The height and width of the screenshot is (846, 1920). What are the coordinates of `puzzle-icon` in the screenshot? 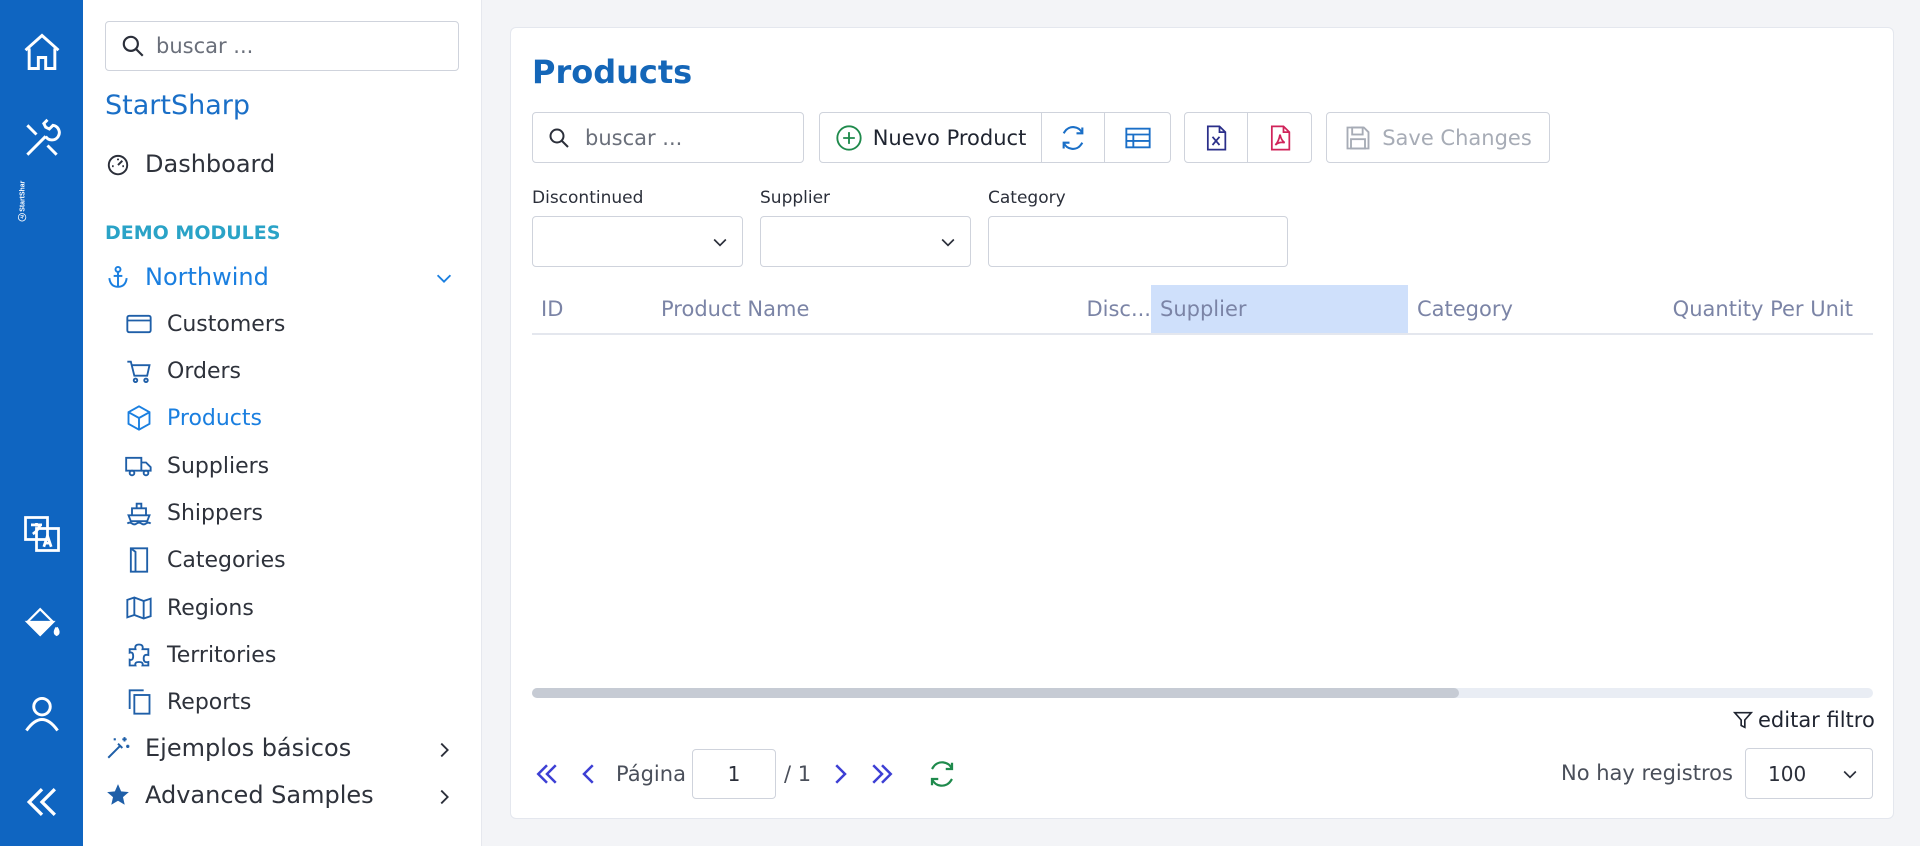 It's located at (139, 655).